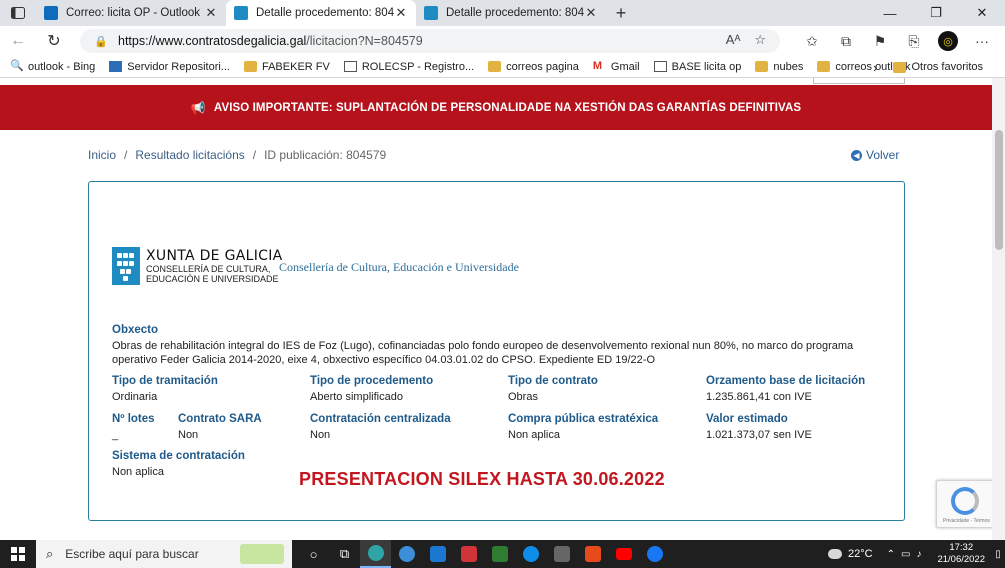 This screenshot has height=568, width=1005. I want to click on recaptcha-badge: Privacidade - Termos, so click(967, 504).